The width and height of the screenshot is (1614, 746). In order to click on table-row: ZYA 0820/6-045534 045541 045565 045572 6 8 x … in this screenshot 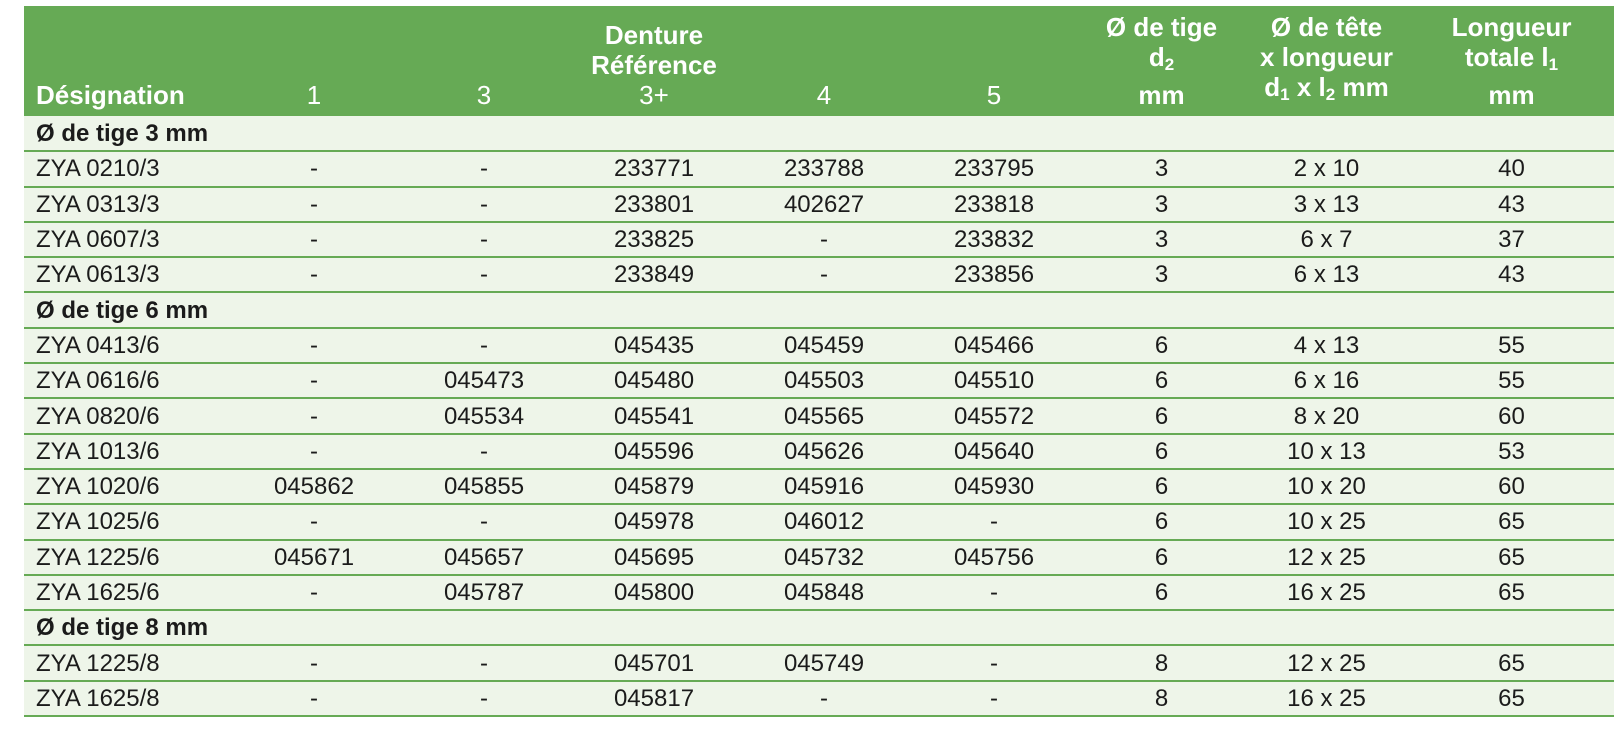, I will do `click(819, 416)`.